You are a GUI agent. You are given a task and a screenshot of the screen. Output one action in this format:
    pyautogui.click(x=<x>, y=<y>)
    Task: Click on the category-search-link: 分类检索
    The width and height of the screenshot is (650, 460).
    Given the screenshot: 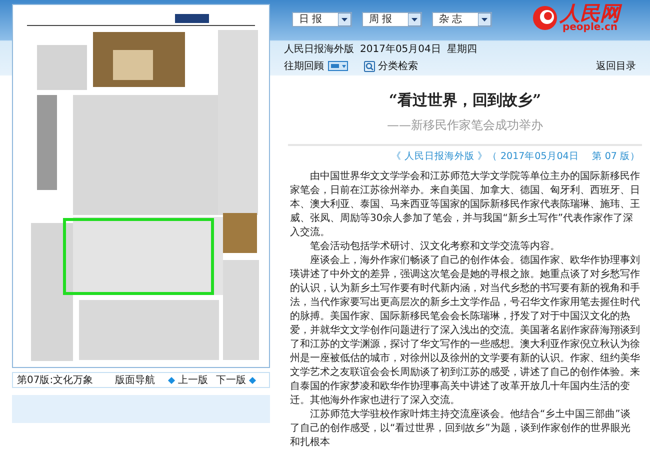 What is the action you would take?
    pyautogui.click(x=398, y=66)
    